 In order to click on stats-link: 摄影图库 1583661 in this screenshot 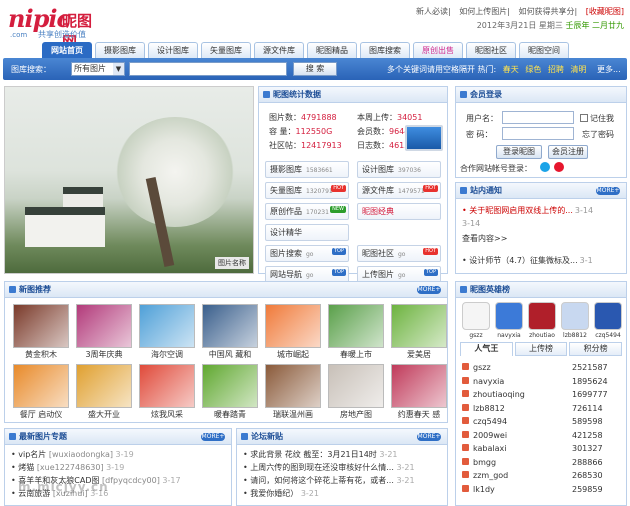, I will do `click(307, 169)`.